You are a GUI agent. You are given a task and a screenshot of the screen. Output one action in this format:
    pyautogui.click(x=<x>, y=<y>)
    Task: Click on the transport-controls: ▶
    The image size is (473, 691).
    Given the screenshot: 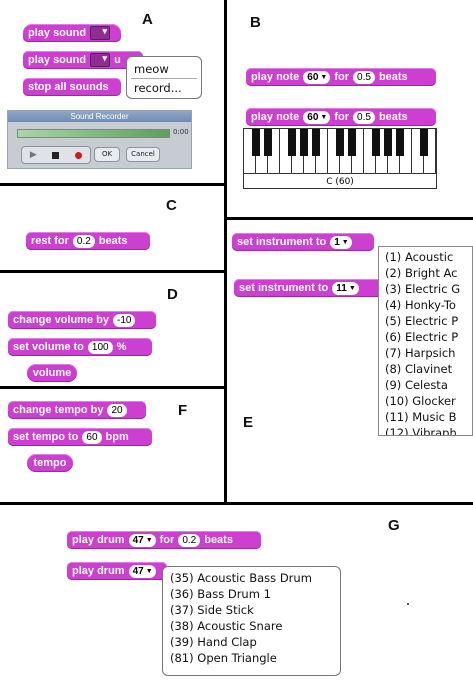 What is the action you would take?
    pyautogui.click(x=56, y=155)
    